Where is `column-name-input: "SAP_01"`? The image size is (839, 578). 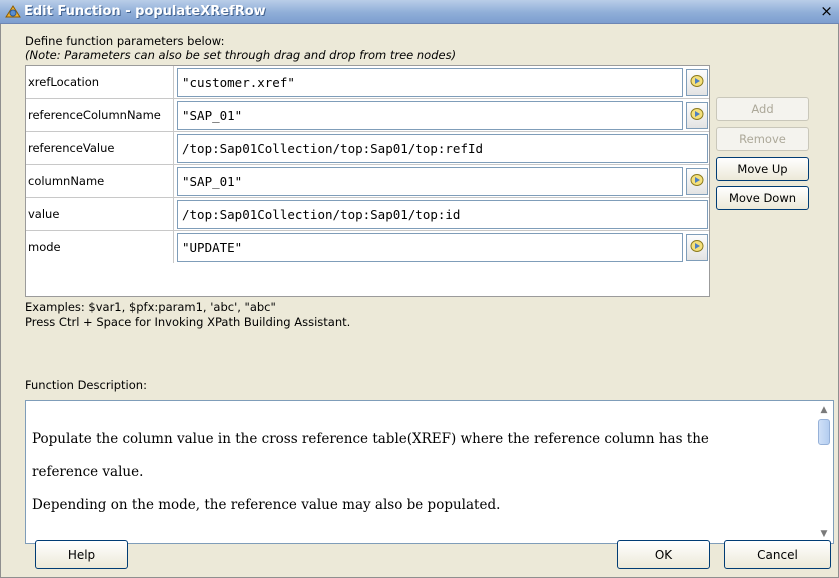
column-name-input: "SAP_01" is located at coordinates (430, 181).